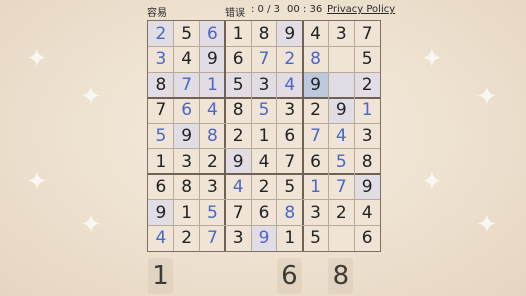  I want to click on cell-r2c2: 4, so click(187, 60).